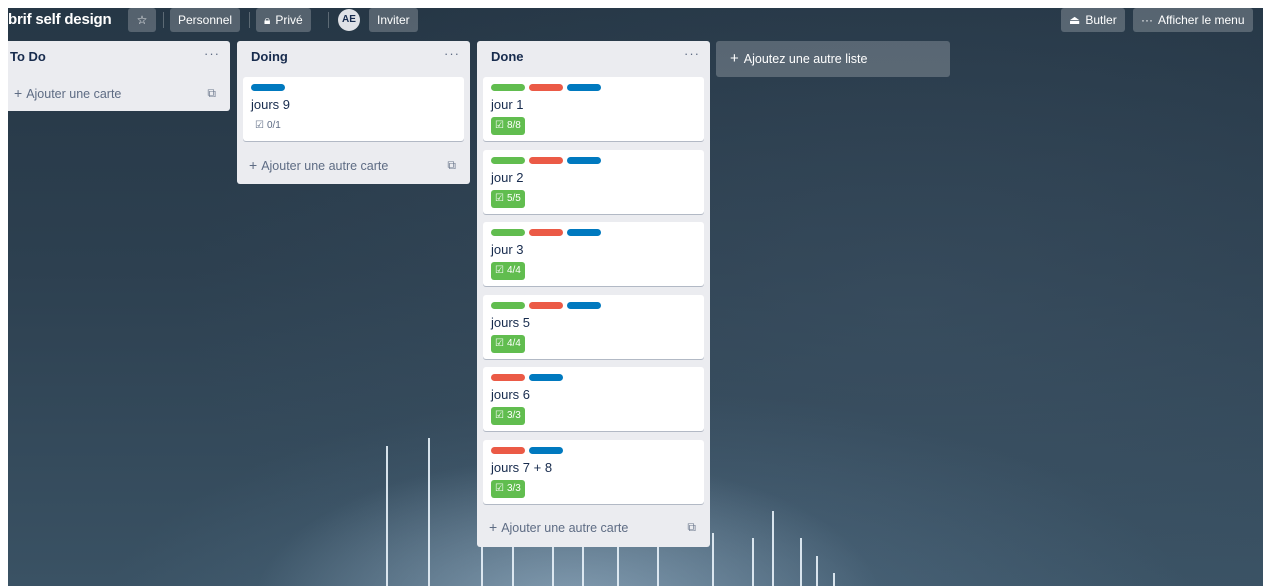 This screenshot has width=1263, height=586. Describe the element at coordinates (269, 56) in the screenshot. I see `list-title: Doing` at that location.